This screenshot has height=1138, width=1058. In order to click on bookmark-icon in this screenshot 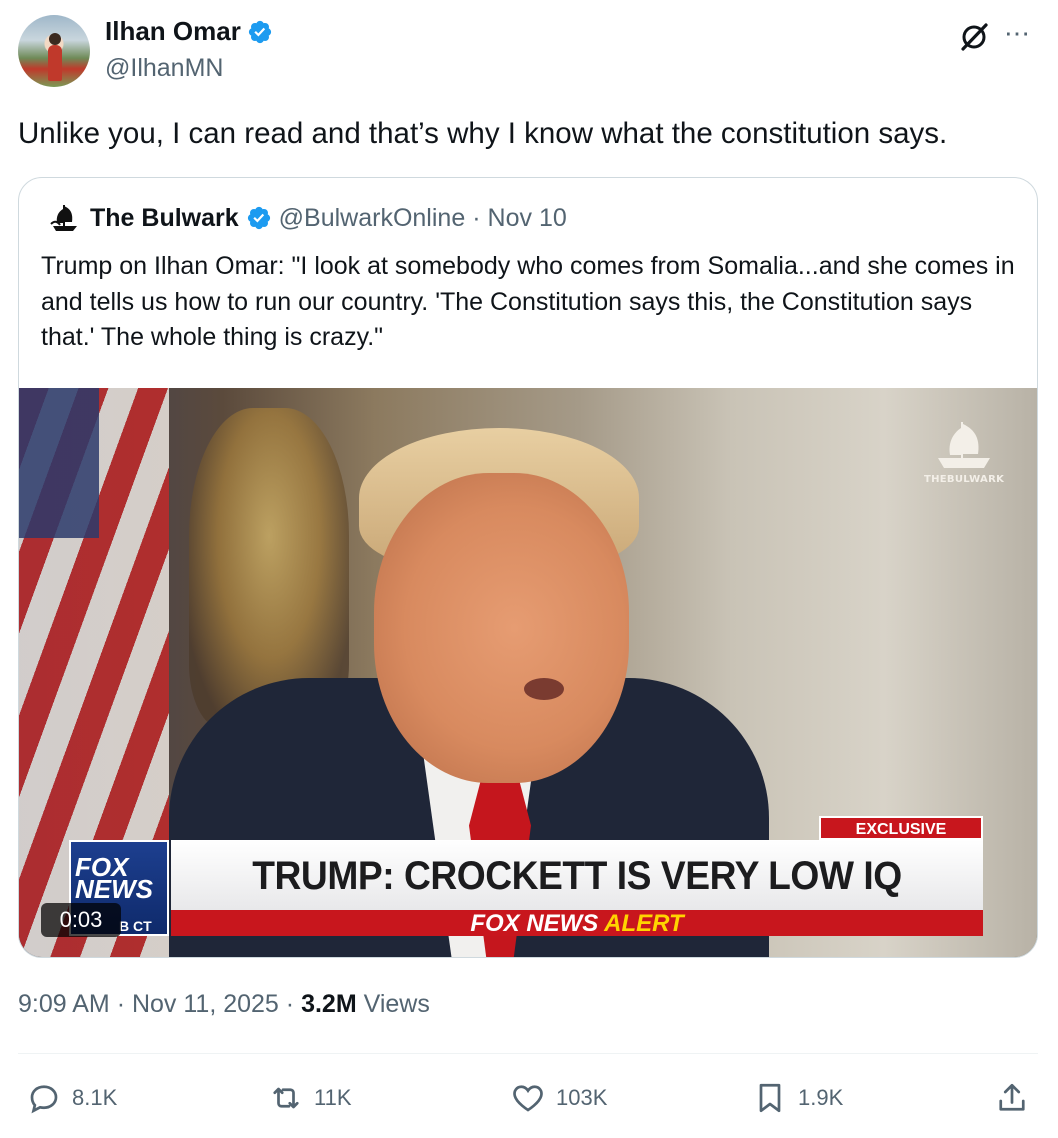, I will do `click(770, 1098)`.